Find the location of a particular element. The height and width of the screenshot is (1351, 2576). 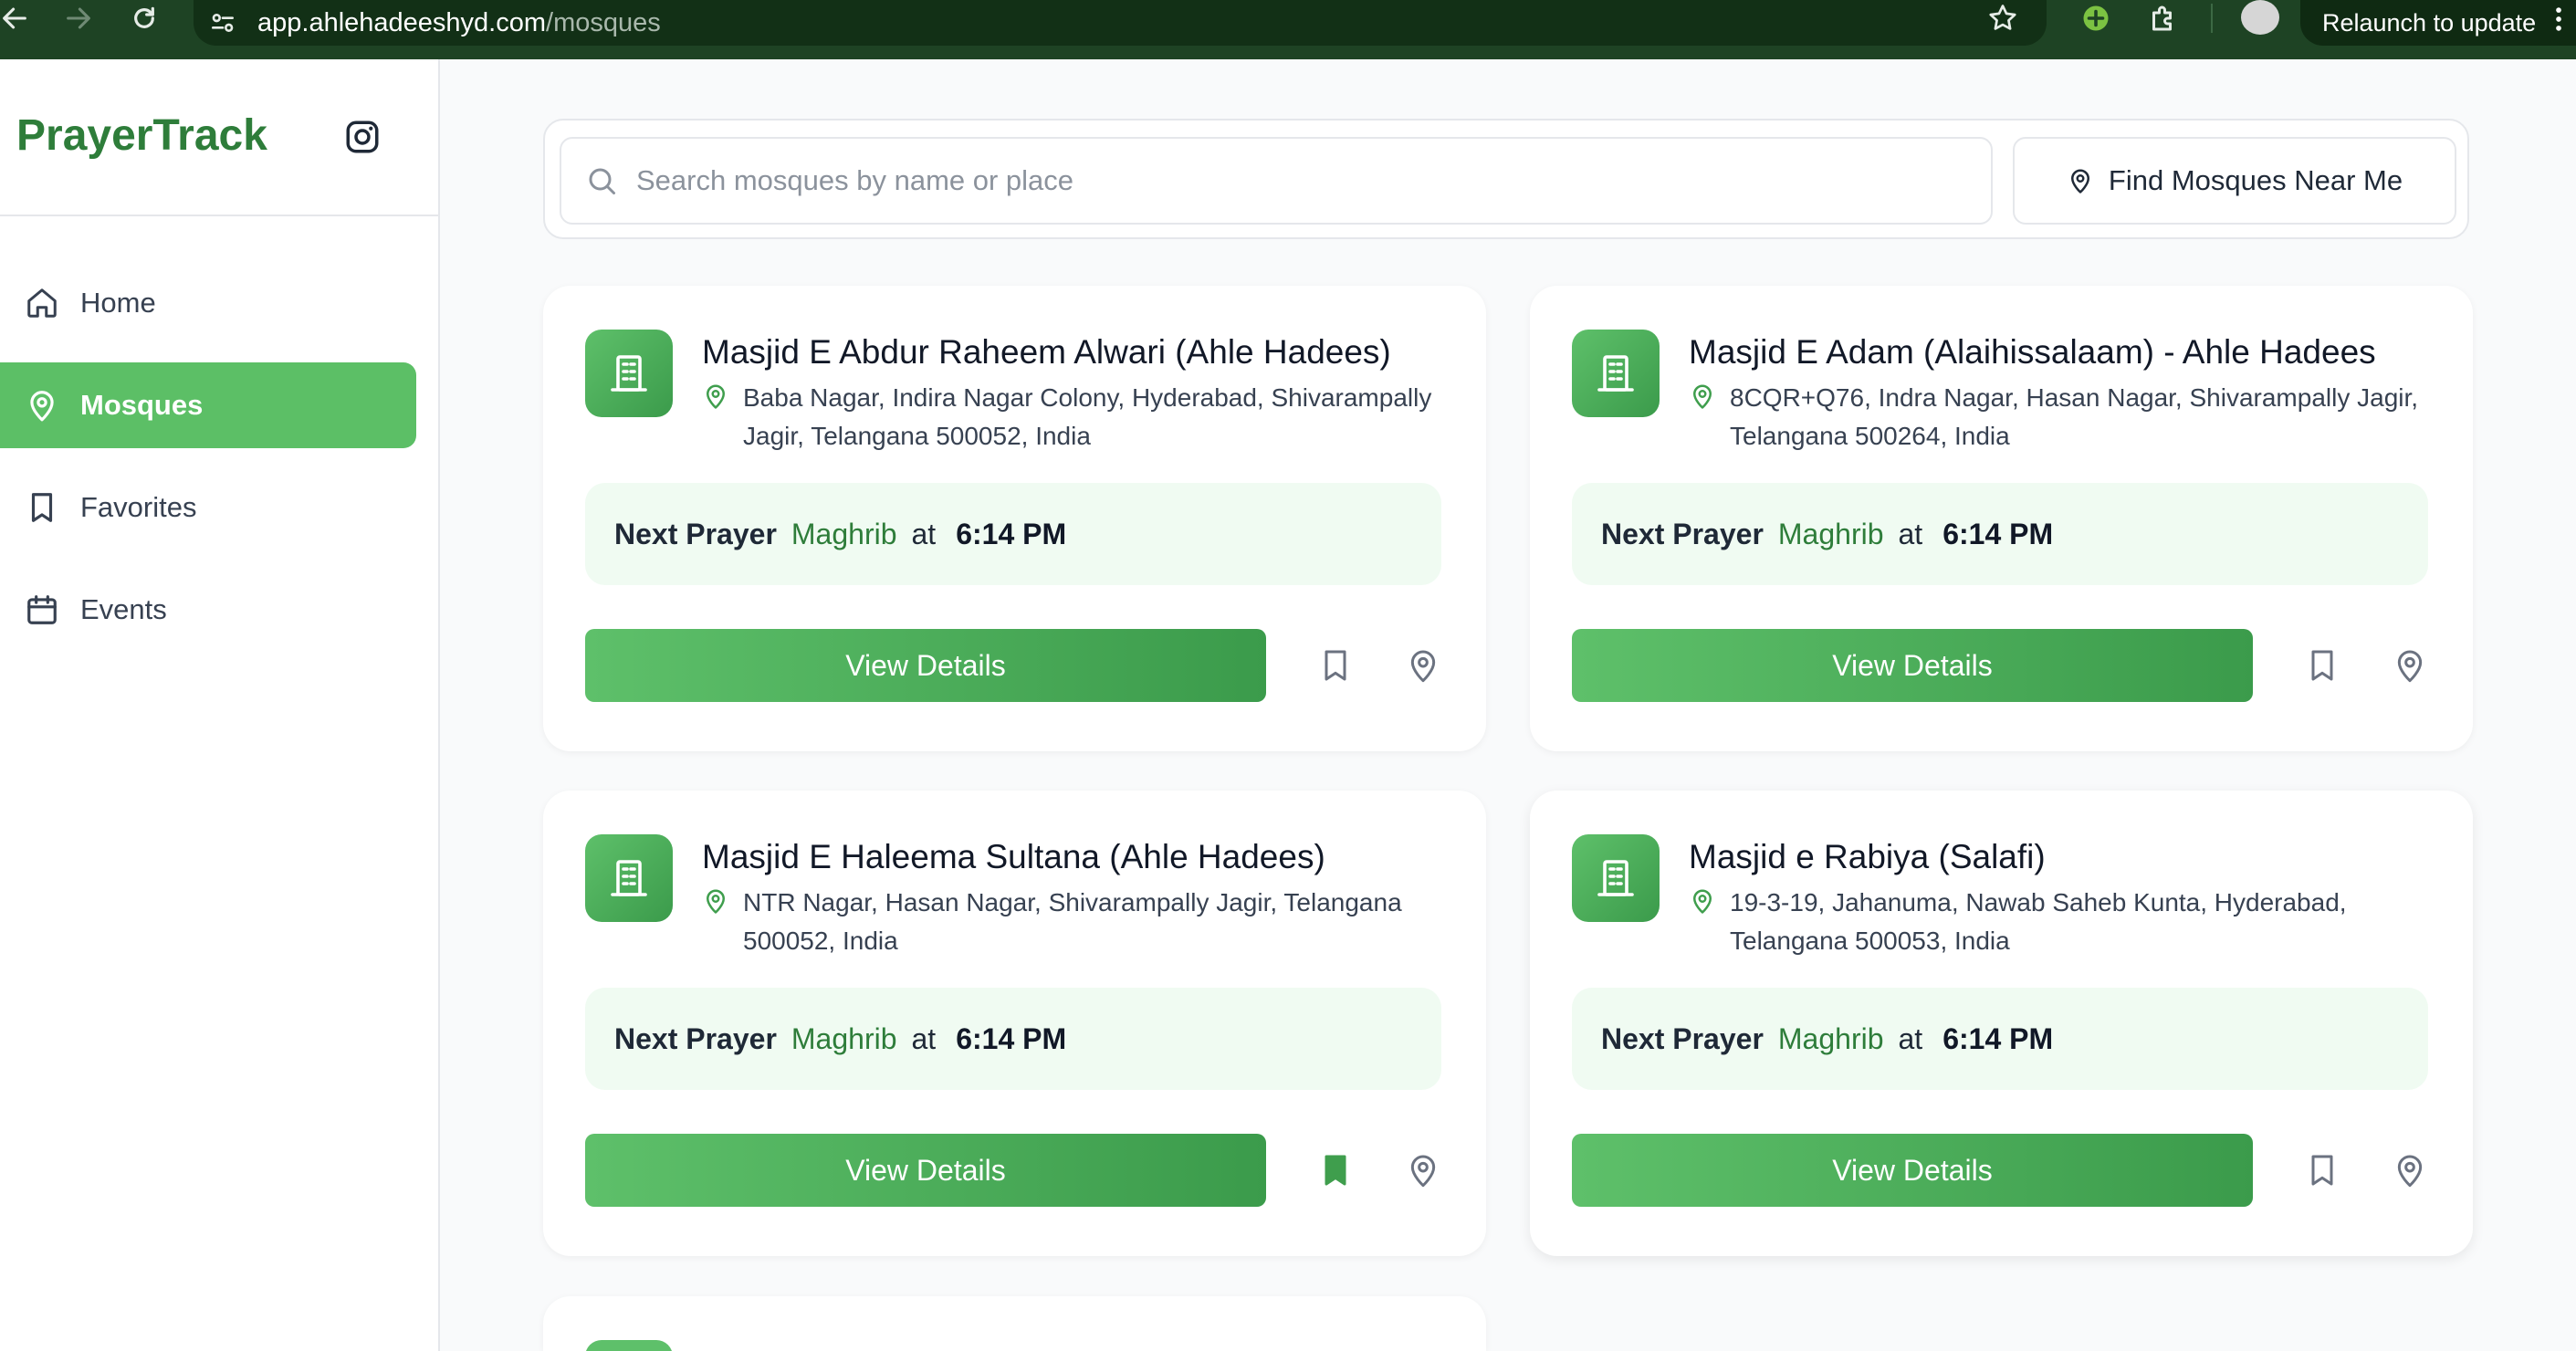

relaunch-button: Relaunch to update is located at coordinates (2438, 23).